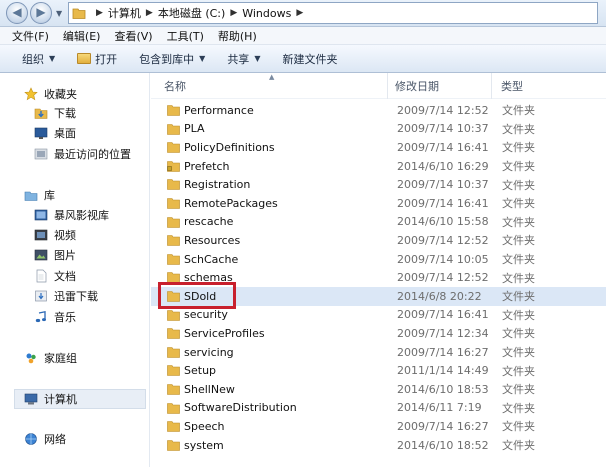 This screenshot has width=606, height=467. Describe the element at coordinates (106, 59) in the screenshot. I see `open-label: 打开` at that location.